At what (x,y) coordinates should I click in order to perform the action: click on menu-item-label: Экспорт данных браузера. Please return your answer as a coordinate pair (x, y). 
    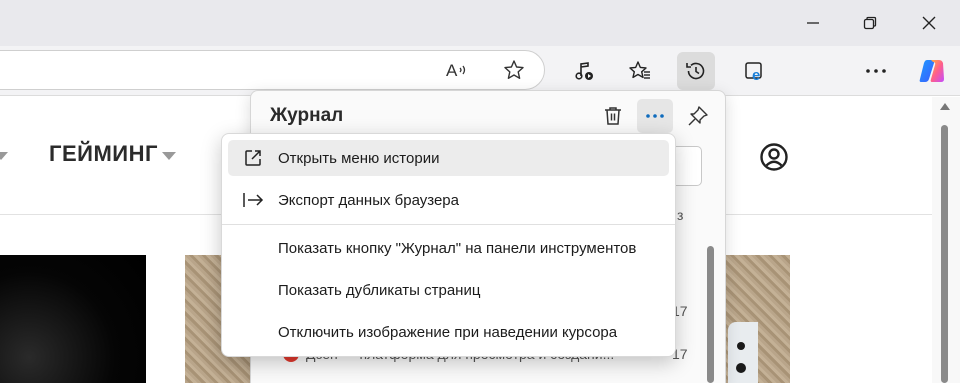
    Looking at the image, I should click on (368, 200).